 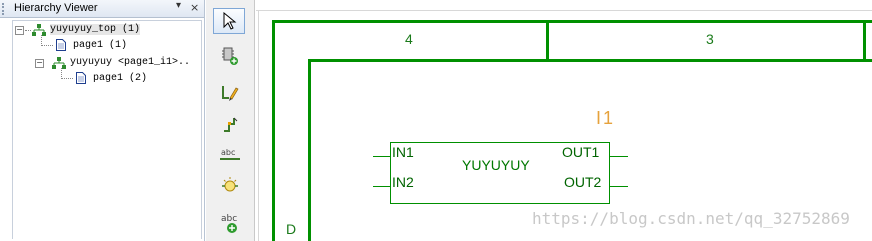 I want to click on tree-item-page: page1 (2), so click(x=81, y=80).